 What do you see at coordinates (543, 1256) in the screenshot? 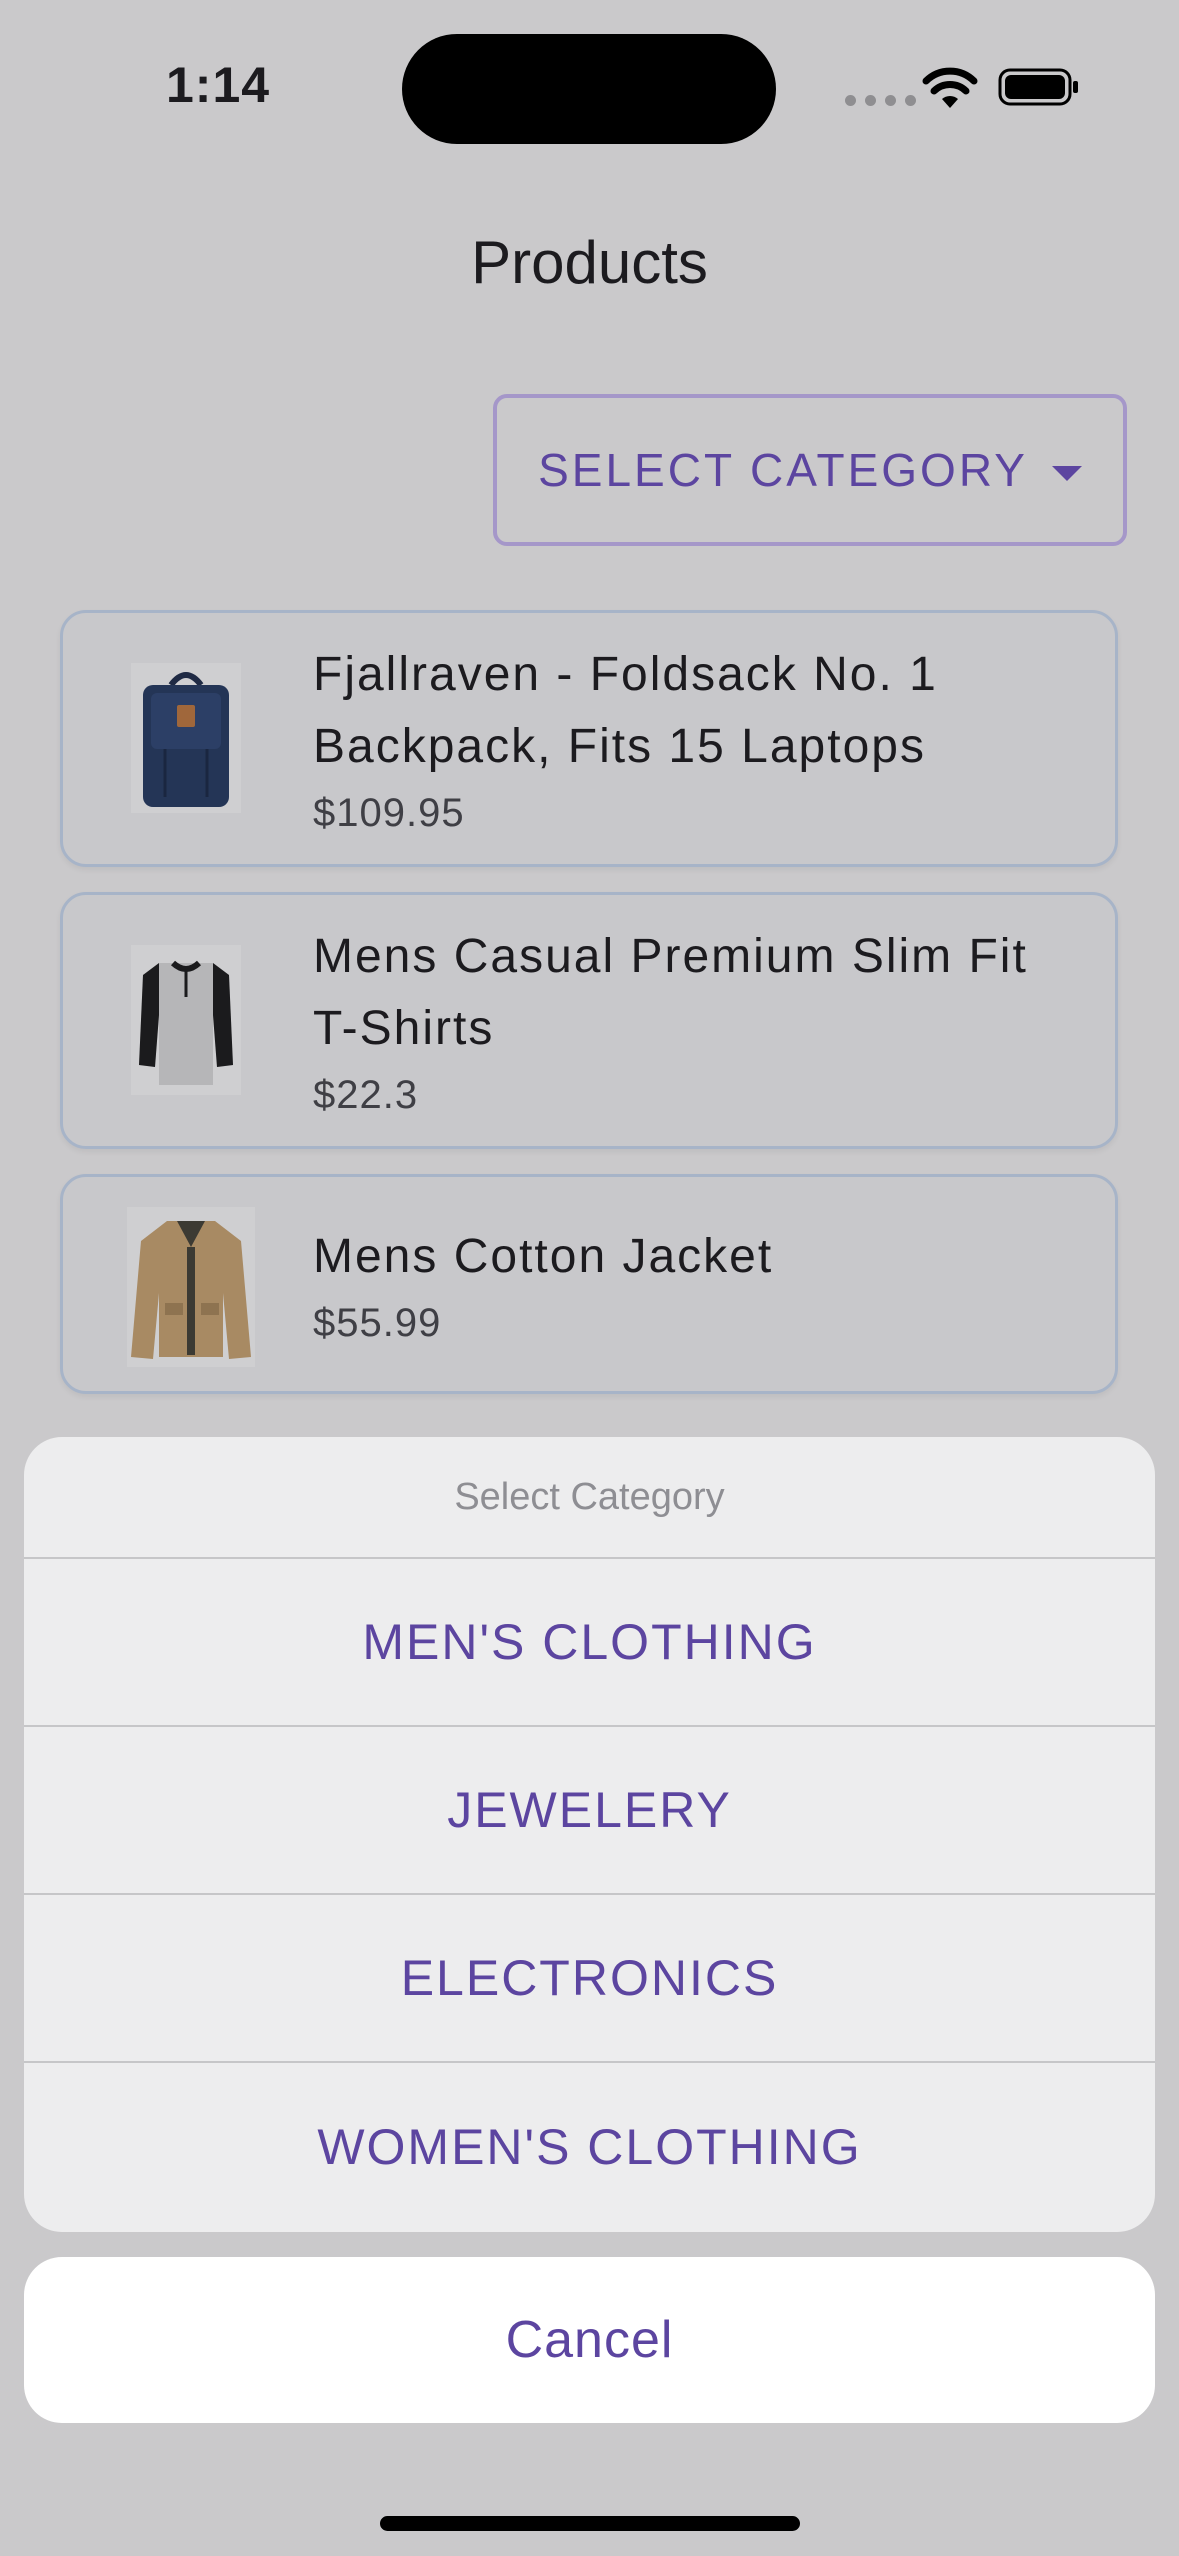
I see `product-name: Mens Cotton Jacket` at bounding box center [543, 1256].